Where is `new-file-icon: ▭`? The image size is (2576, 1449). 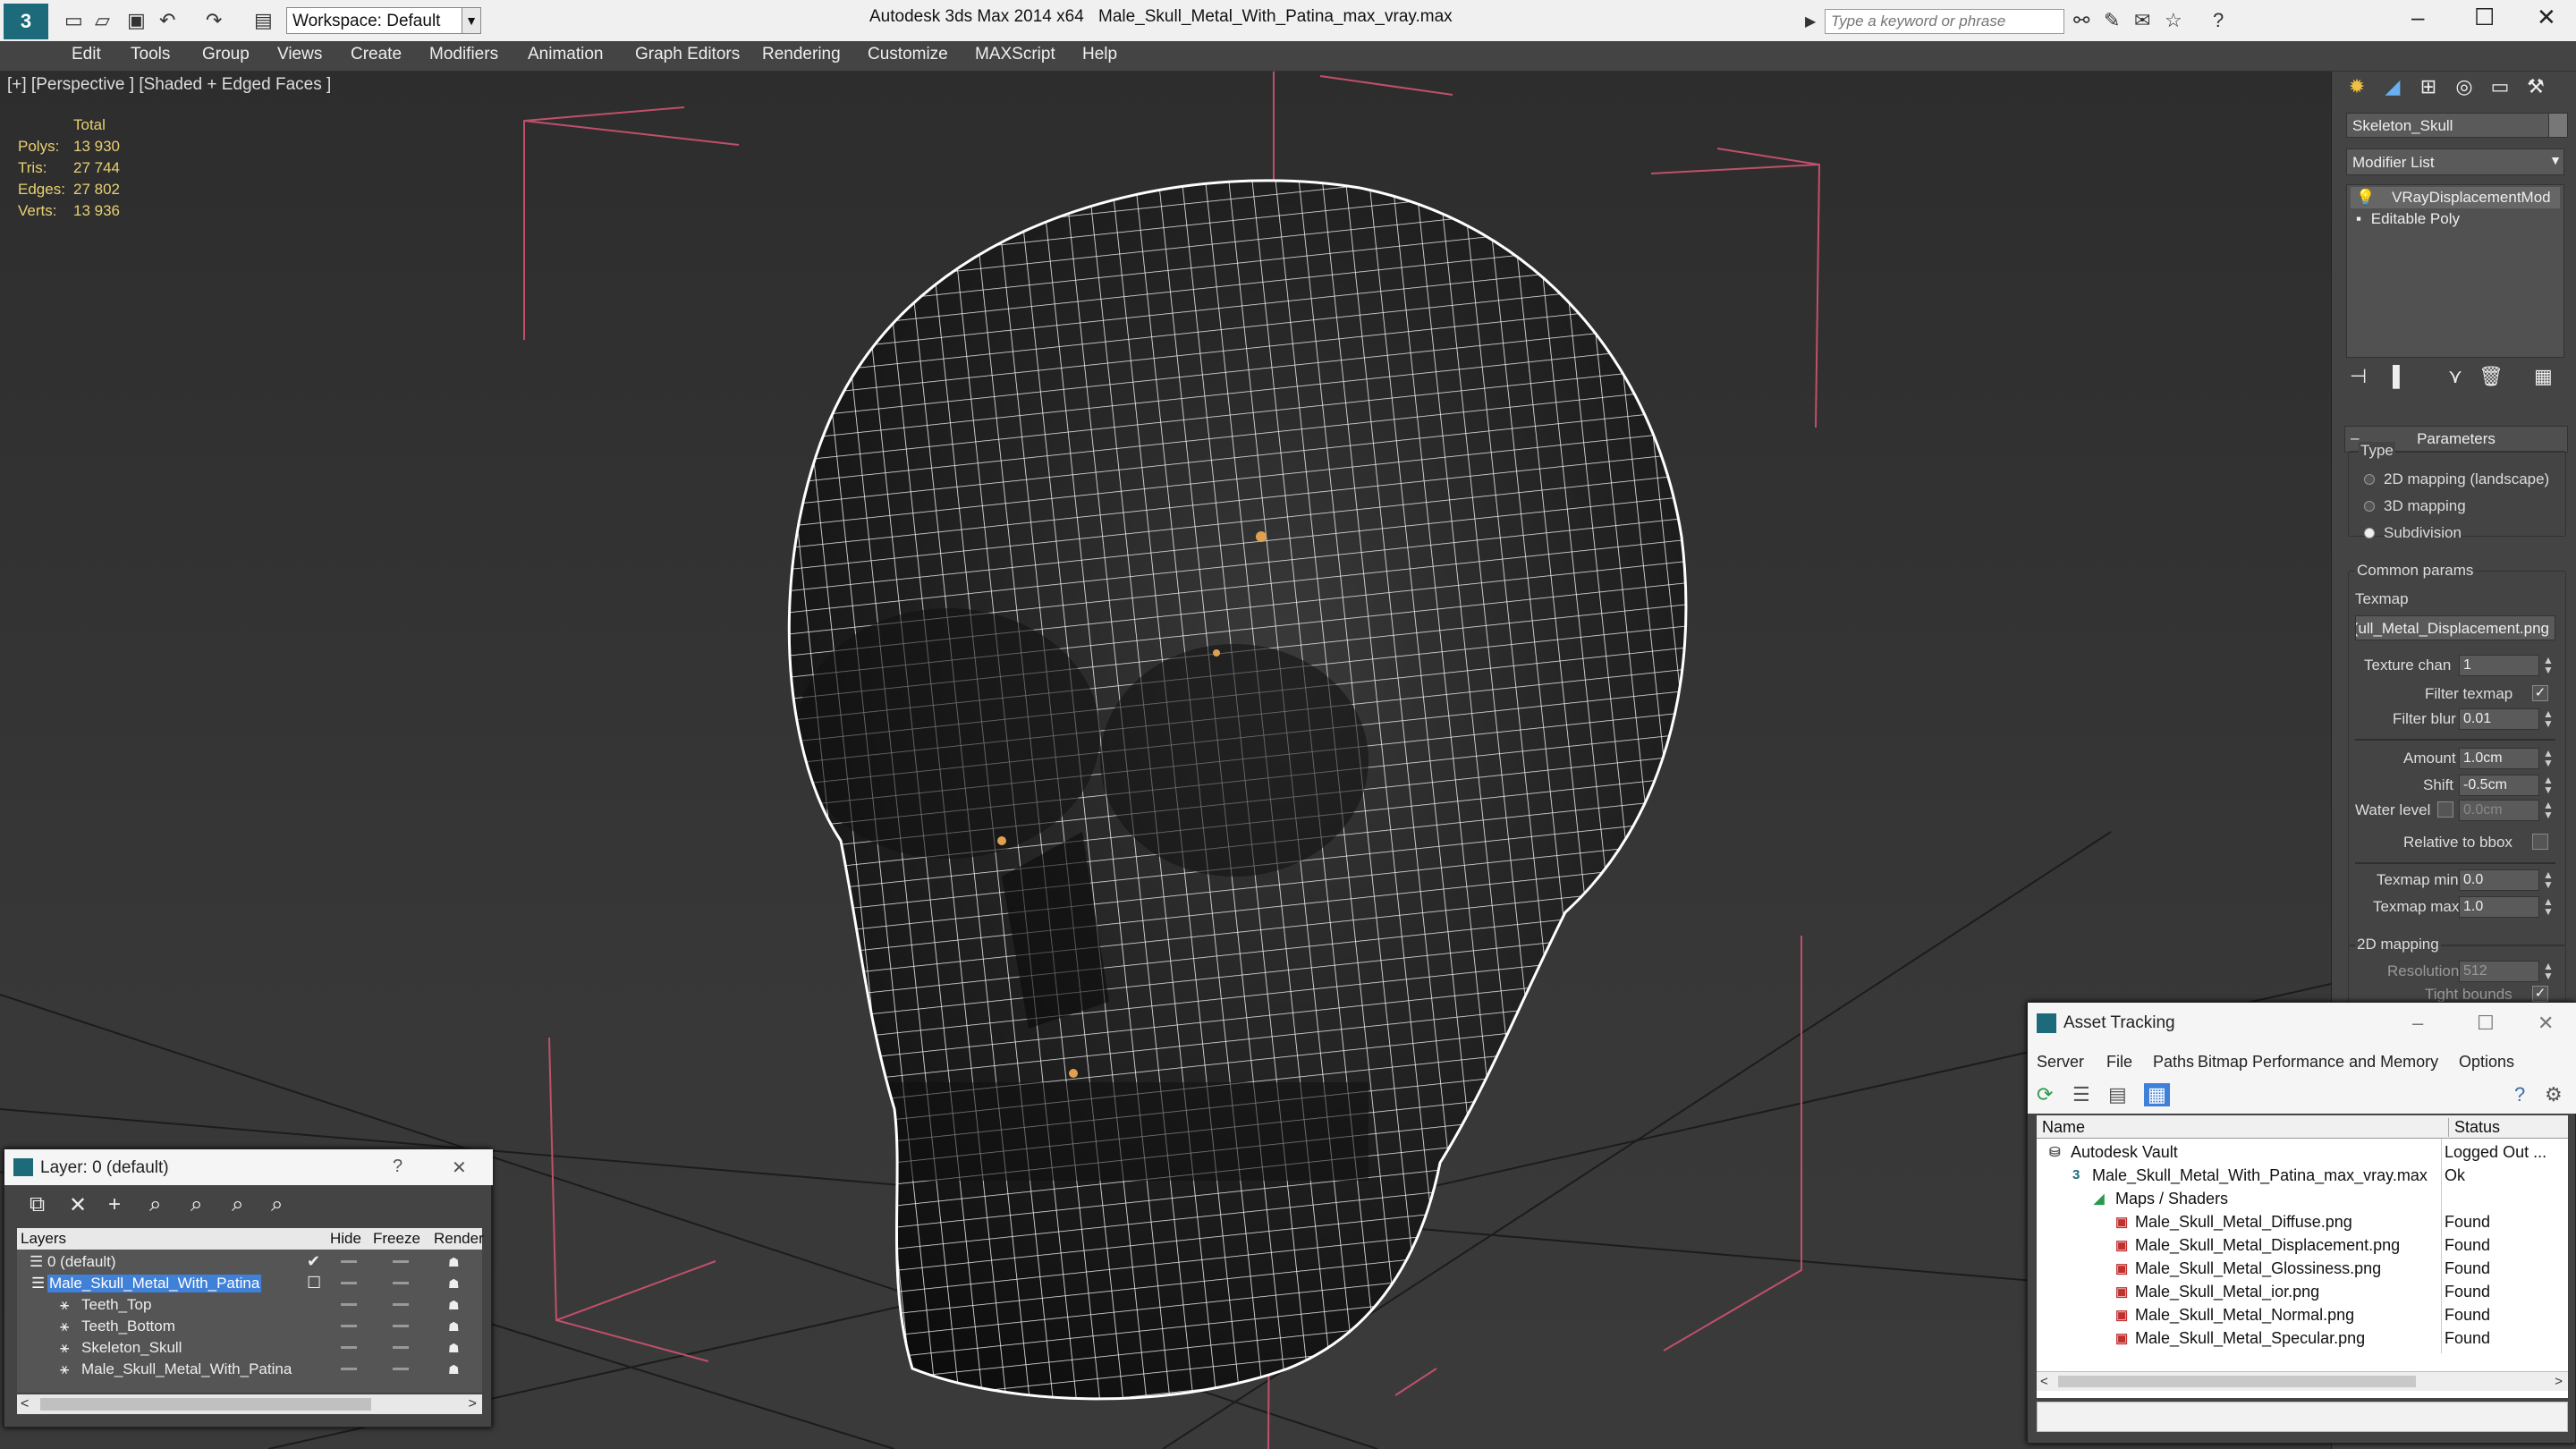 new-file-icon: ▭ is located at coordinates (73, 20).